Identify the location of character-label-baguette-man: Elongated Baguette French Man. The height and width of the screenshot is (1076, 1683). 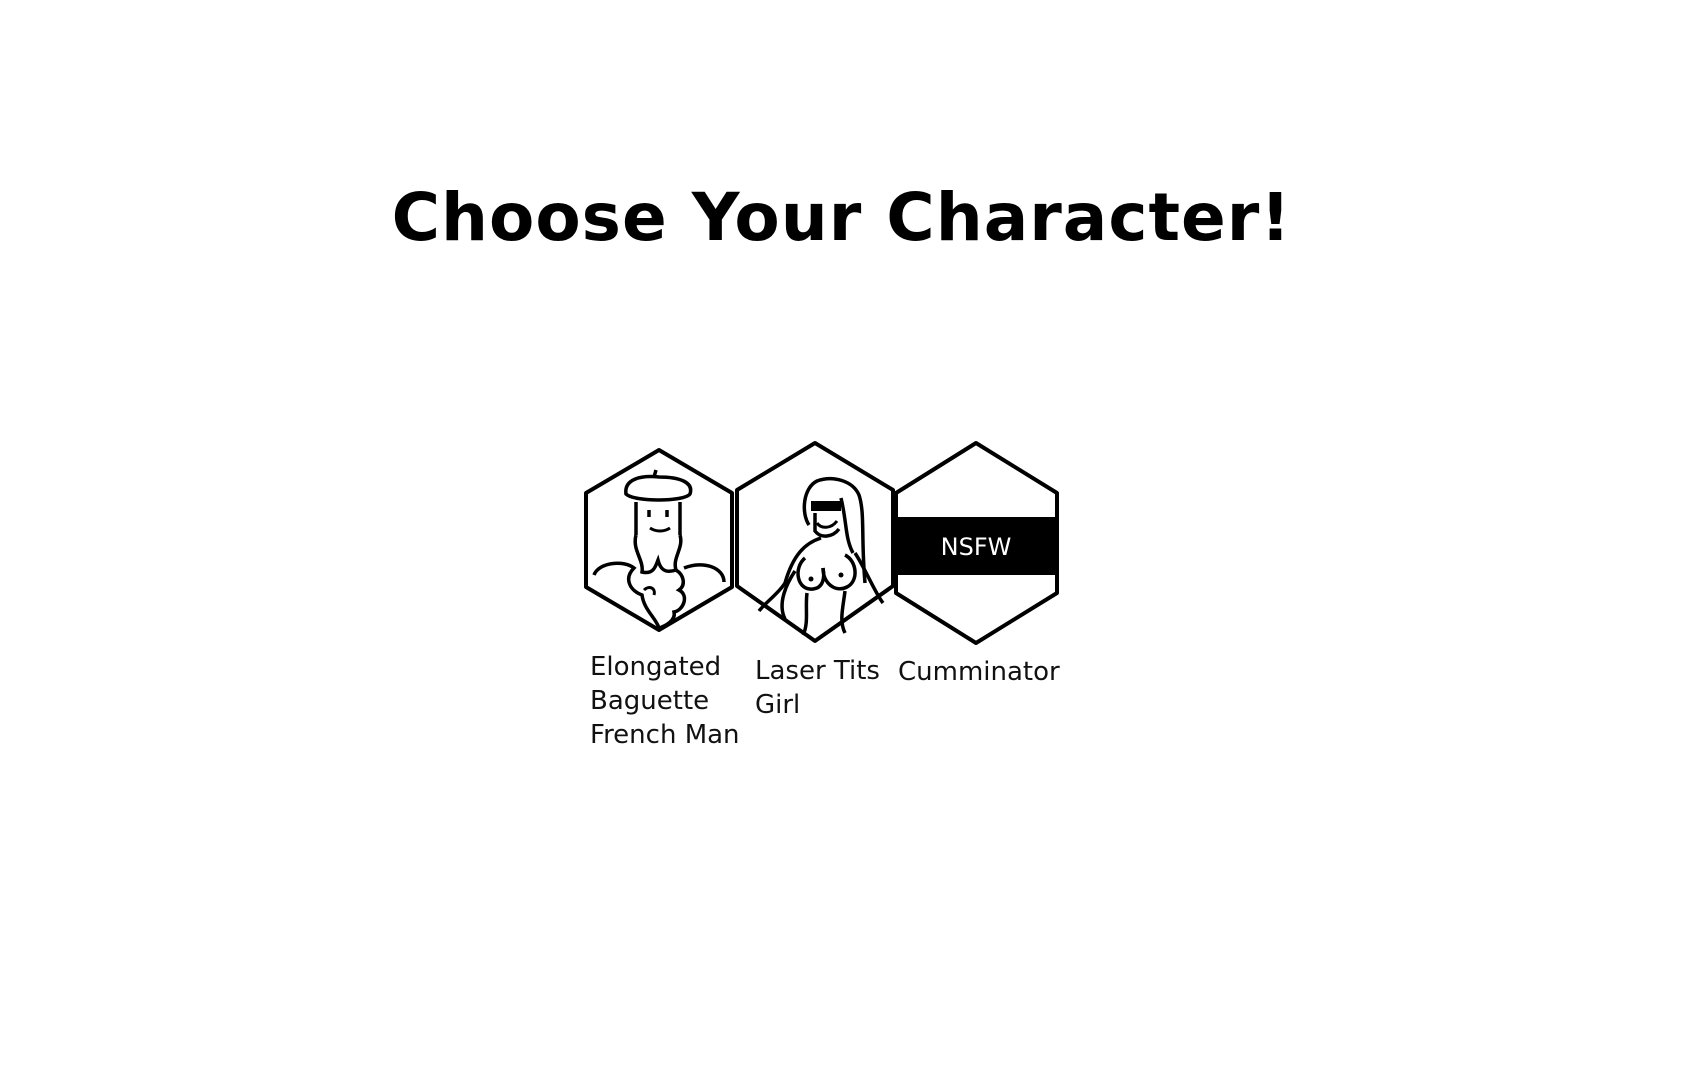
(665, 701).